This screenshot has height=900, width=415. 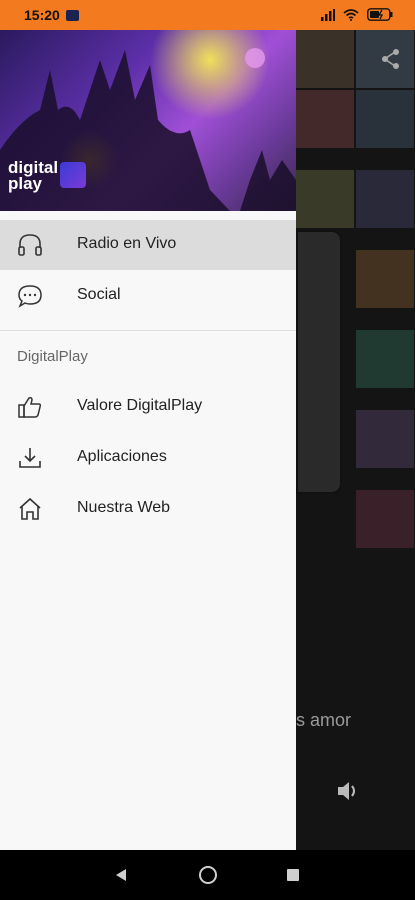 What do you see at coordinates (72, 15) in the screenshot?
I see `tv-icon` at bounding box center [72, 15].